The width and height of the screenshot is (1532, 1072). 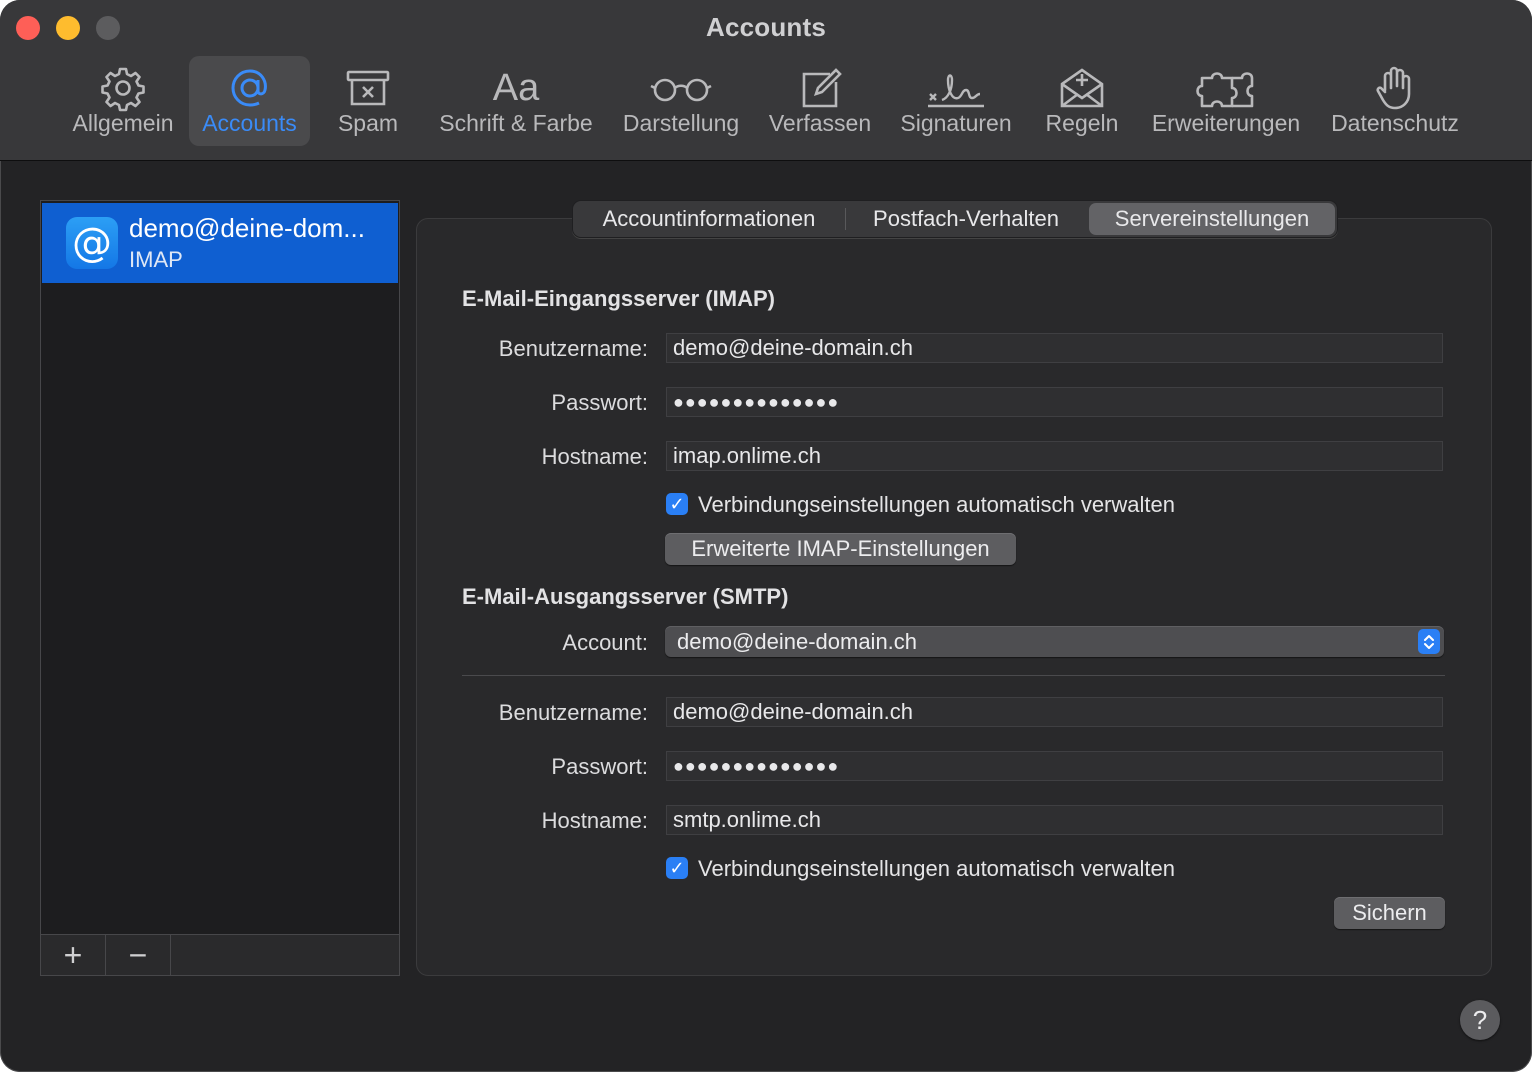 I want to click on signature-icon, so click(x=956, y=91).